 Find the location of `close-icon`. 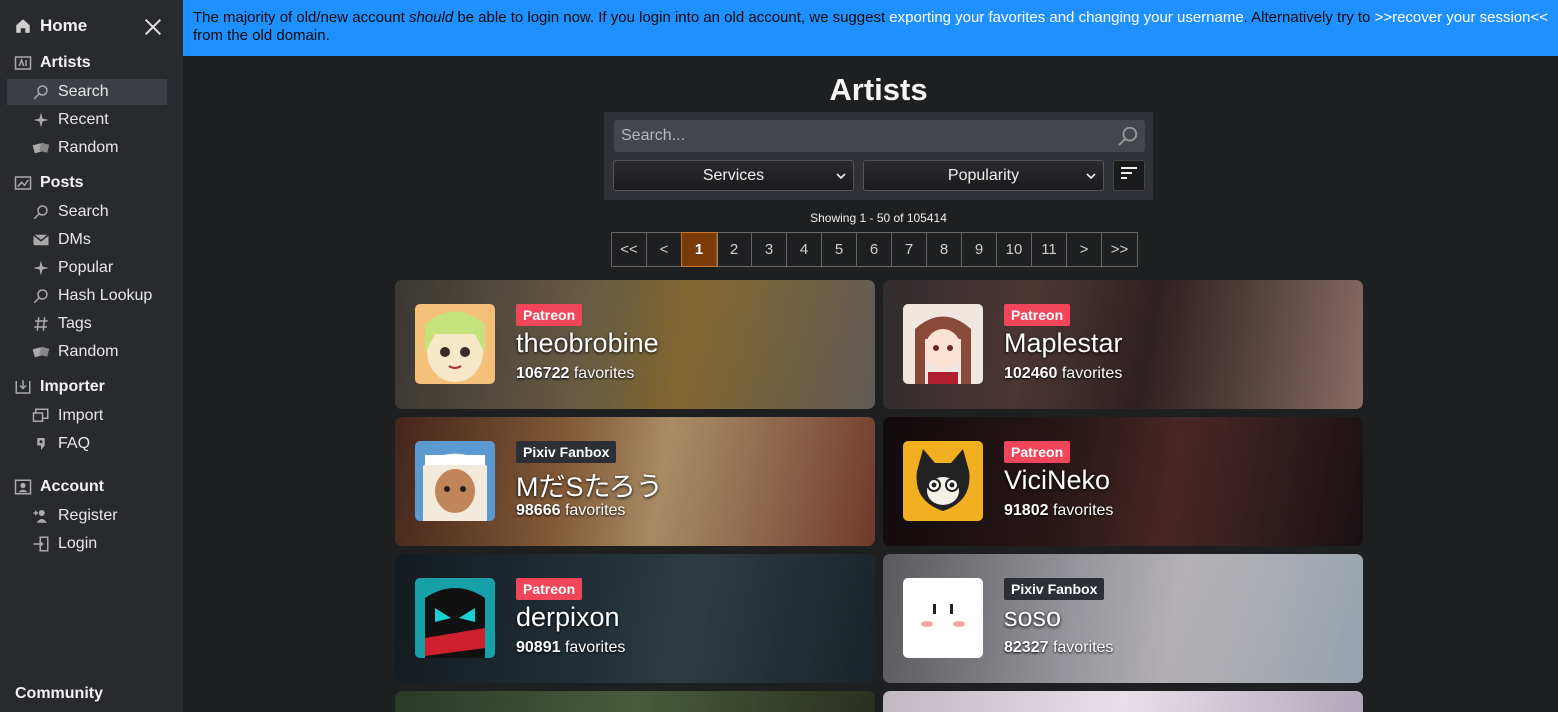

close-icon is located at coordinates (153, 27).